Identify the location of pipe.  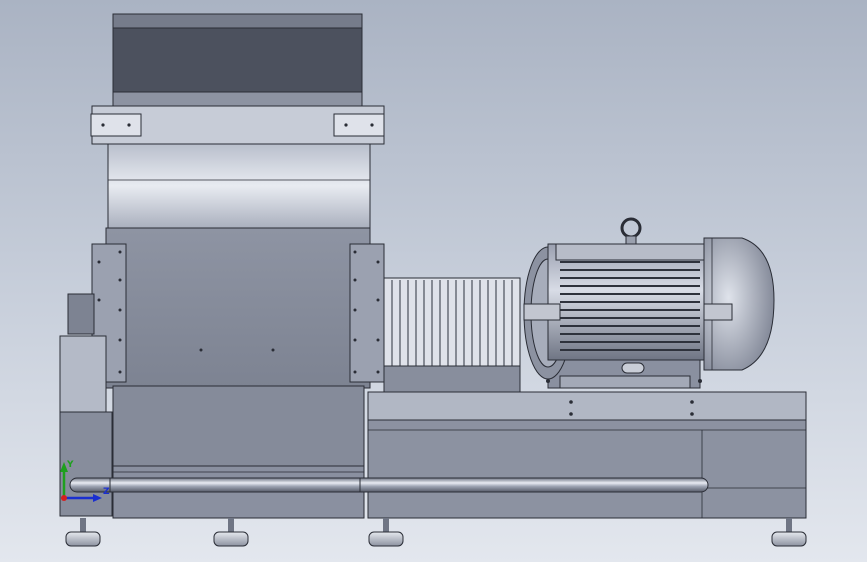
(389, 485).